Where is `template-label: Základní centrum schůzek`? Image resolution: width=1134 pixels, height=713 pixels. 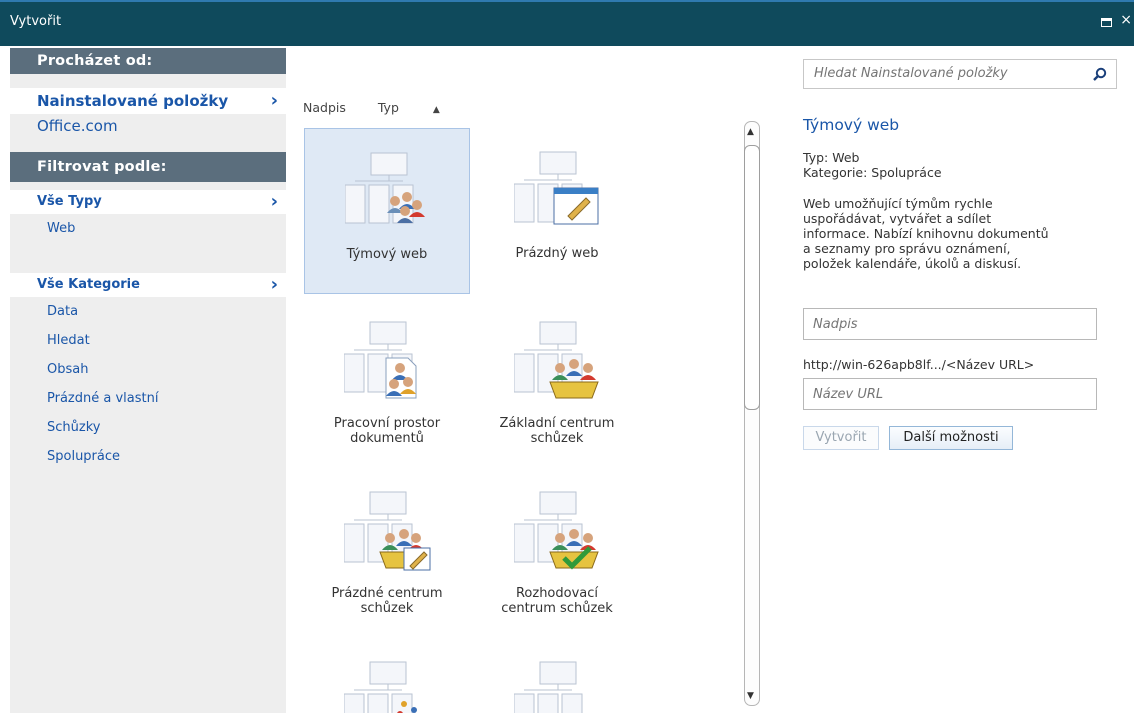
template-label: Základní centrum schůzek is located at coordinates (557, 431).